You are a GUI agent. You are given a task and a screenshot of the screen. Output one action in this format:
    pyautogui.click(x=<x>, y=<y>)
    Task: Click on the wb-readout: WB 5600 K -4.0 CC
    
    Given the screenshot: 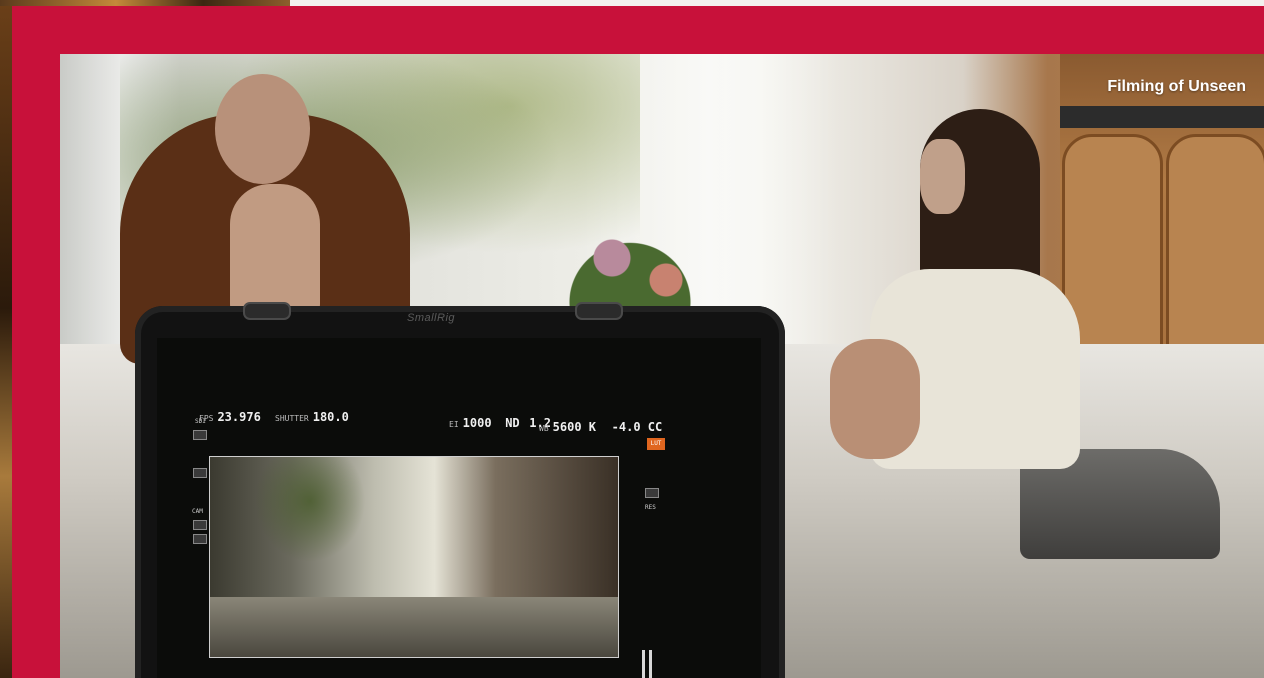 What is the action you would take?
    pyautogui.click(x=600, y=425)
    